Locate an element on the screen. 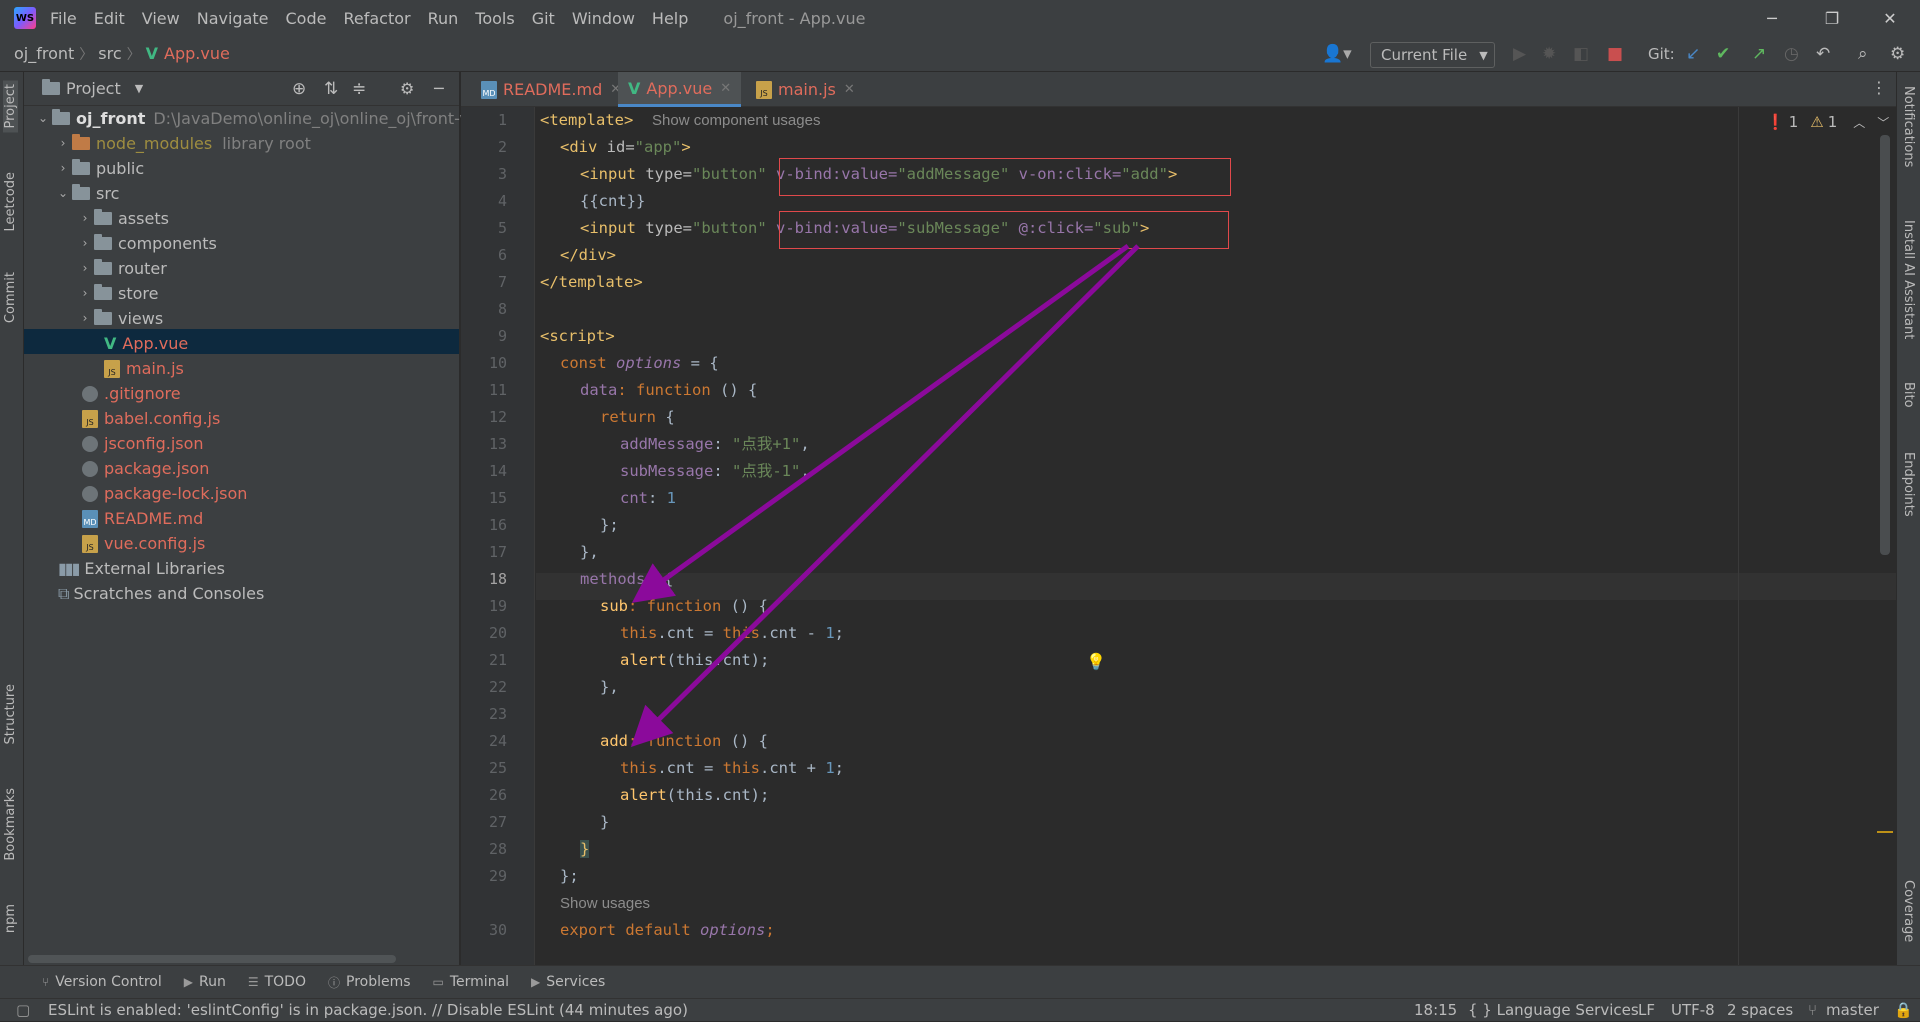 This screenshot has width=1920, height=1022. annotation-arrows is located at coordinates (885, 495).